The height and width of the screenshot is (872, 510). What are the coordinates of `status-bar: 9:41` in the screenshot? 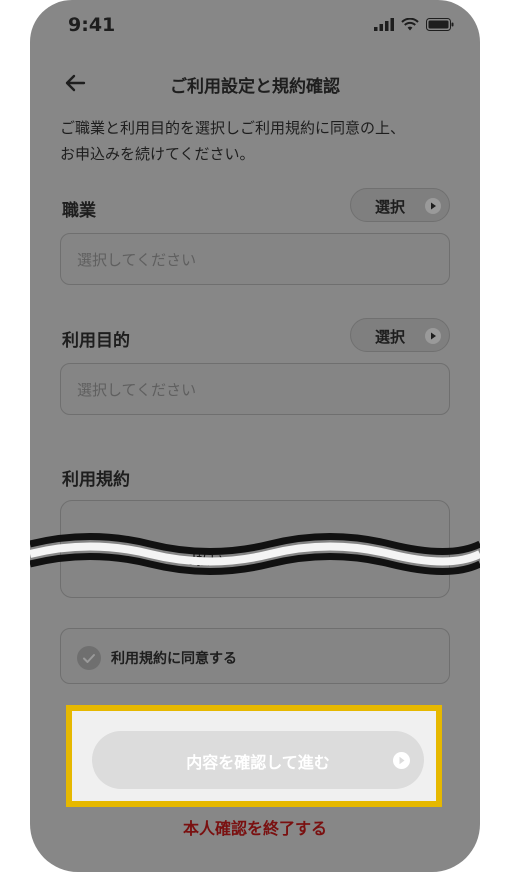 It's located at (255, 27).